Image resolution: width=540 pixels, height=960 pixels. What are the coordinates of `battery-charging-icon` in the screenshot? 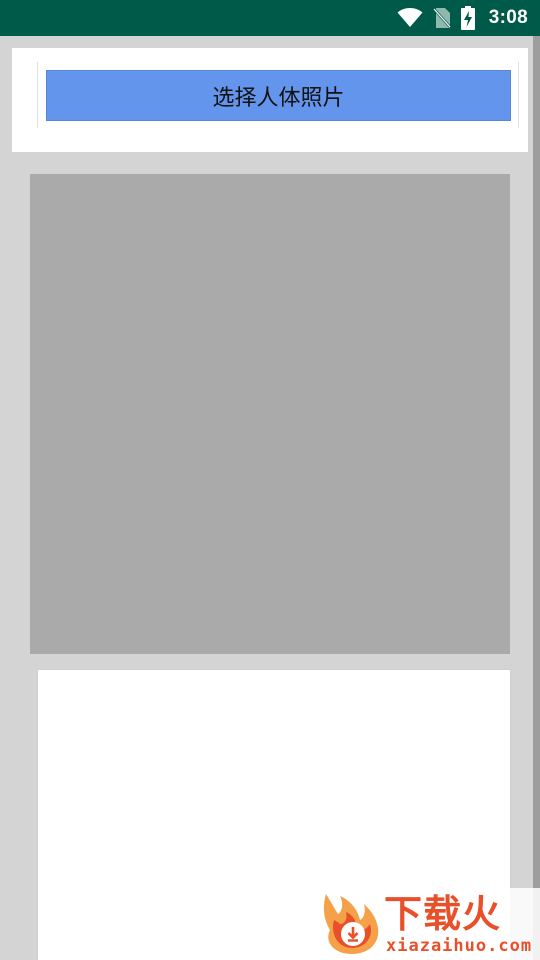 It's located at (467, 18).